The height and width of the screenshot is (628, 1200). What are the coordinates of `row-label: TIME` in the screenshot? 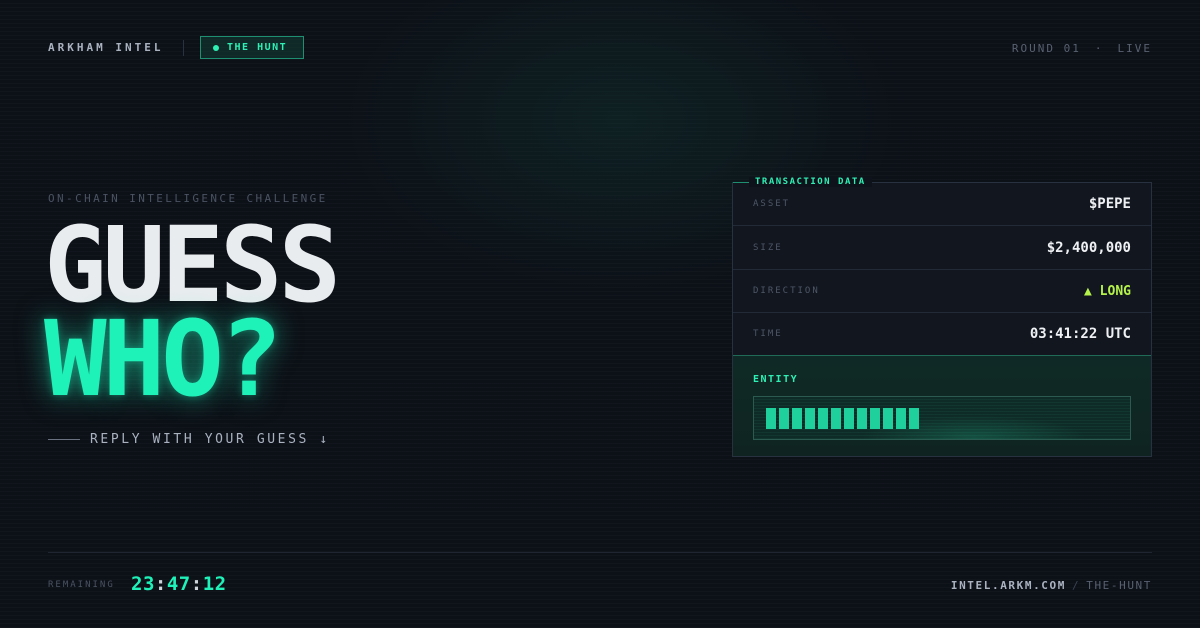 It's located at (768, 333).